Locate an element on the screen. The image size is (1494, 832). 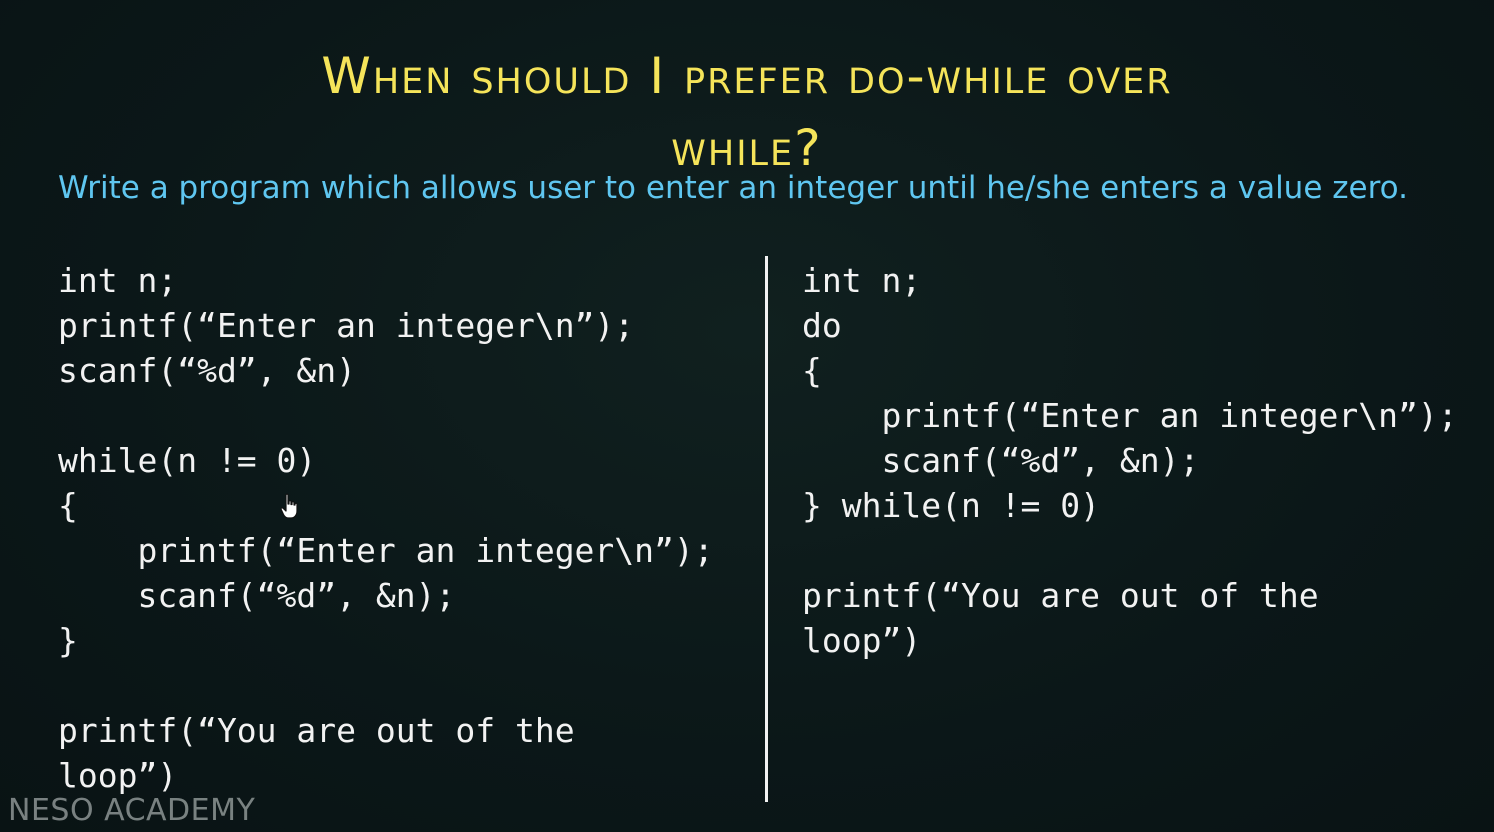
code-line: } while(n != 0) is located at coordinates (951, 505).